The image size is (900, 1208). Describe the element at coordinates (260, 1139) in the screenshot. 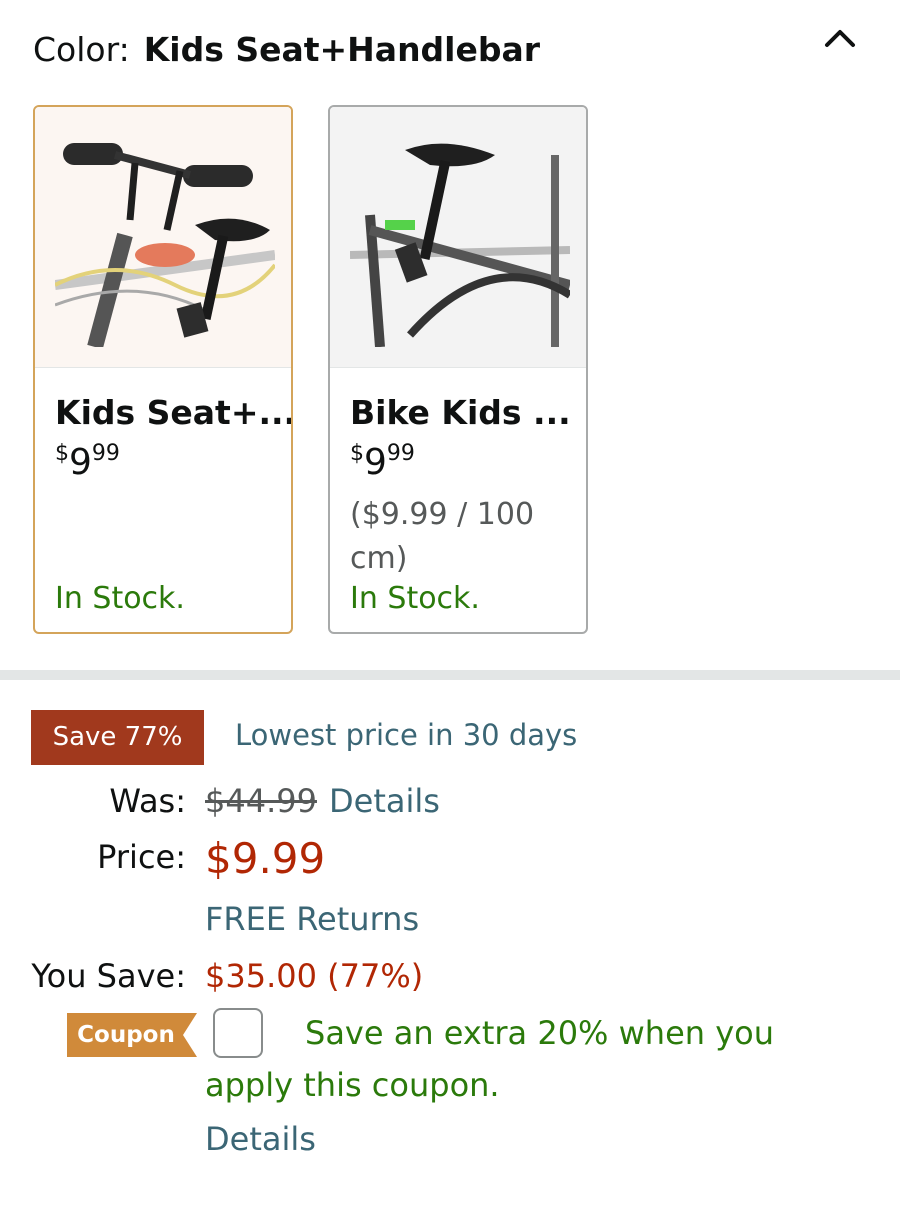

I see `coupon-details-link: Details` at that location.